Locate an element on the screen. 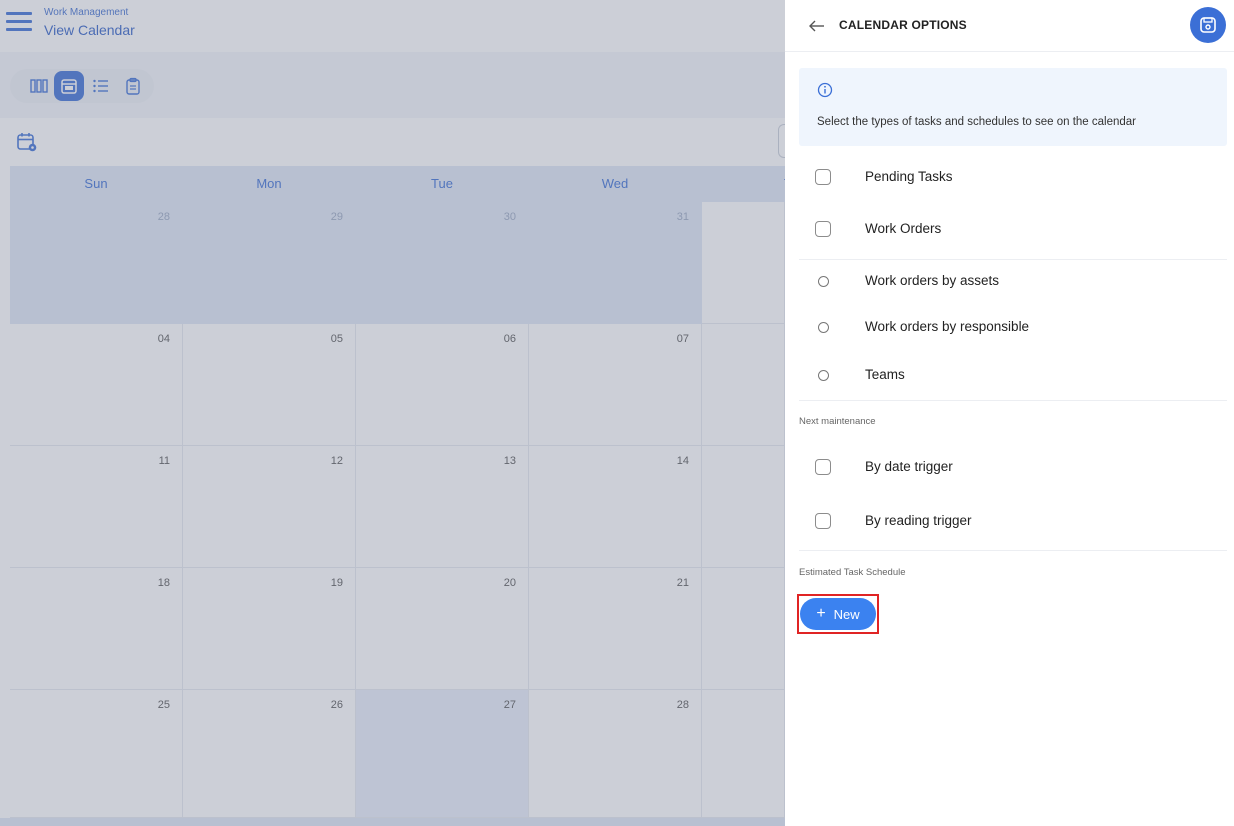 This screenshot has width=1234, height=826. info-icon is located at coordinates (825, 90).